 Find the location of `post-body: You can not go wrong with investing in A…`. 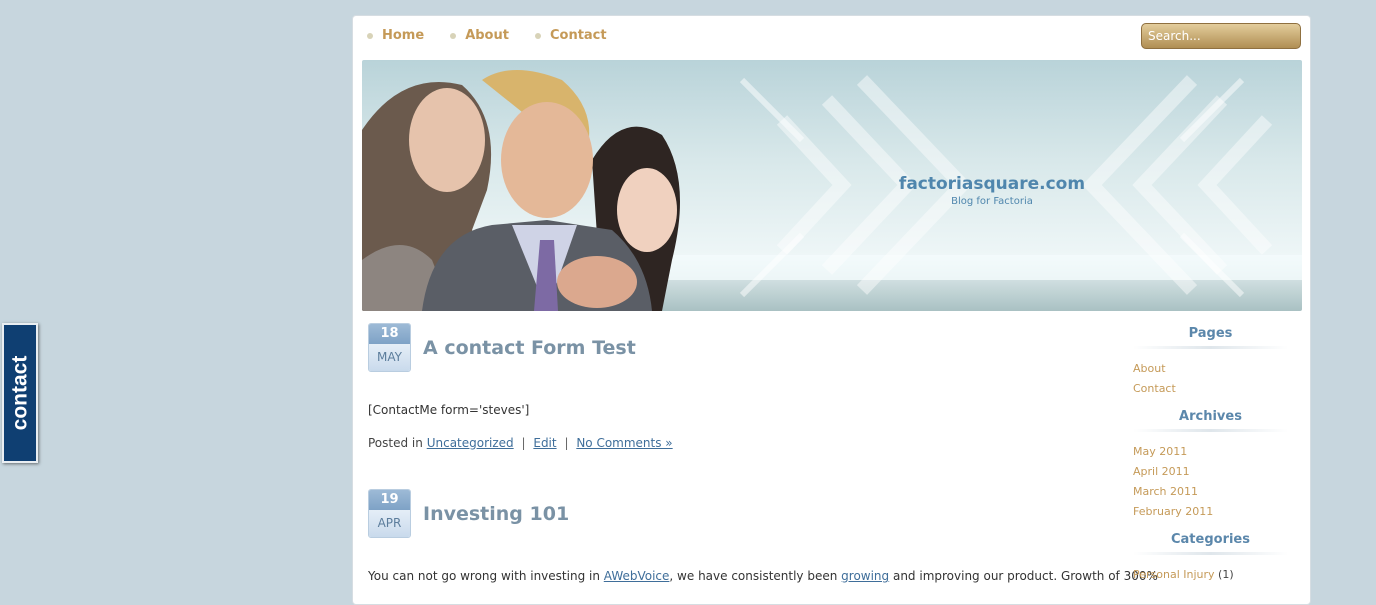

post-body: You can not go wrong with investing in A… is located at coordinates (763, 576).